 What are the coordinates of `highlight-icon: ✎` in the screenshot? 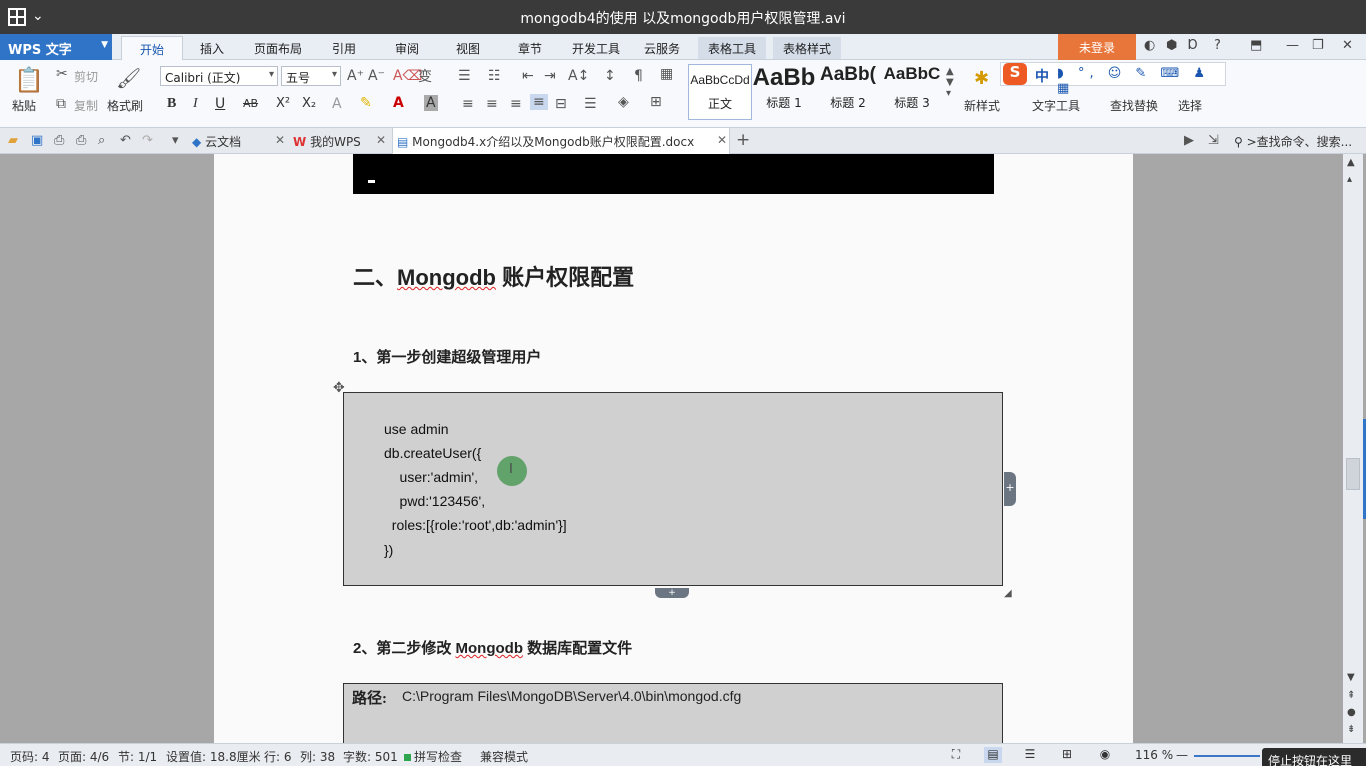 It's located at (366, 103).